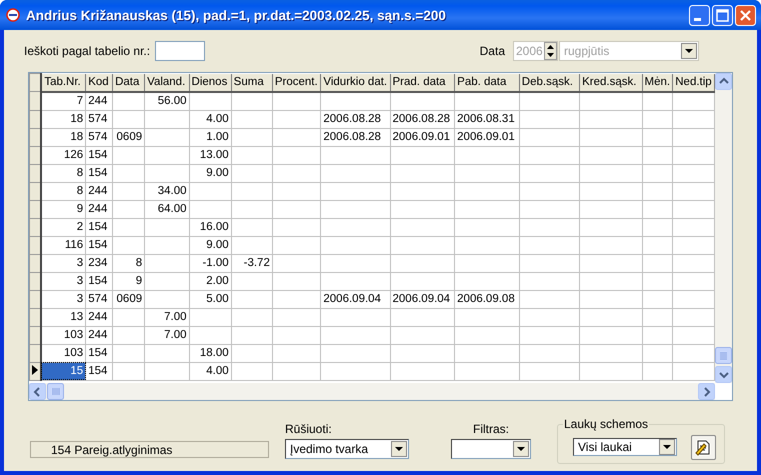 This screenshot has height=475, width=761. I want to click on column-header: Kred.sąsk., so click(611, 83).